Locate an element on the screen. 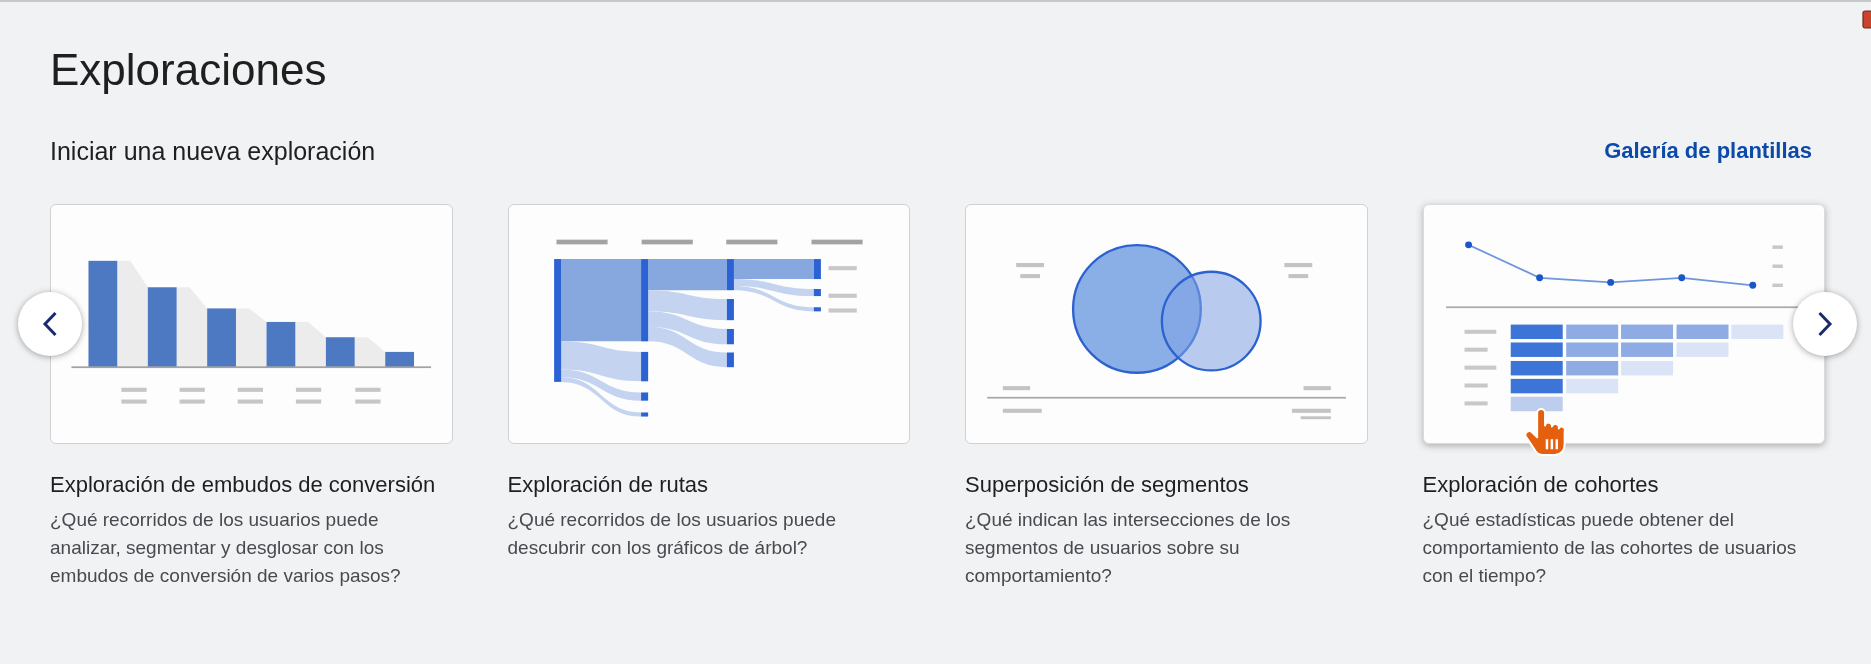  previous-button is located at coordinates (50, 324).